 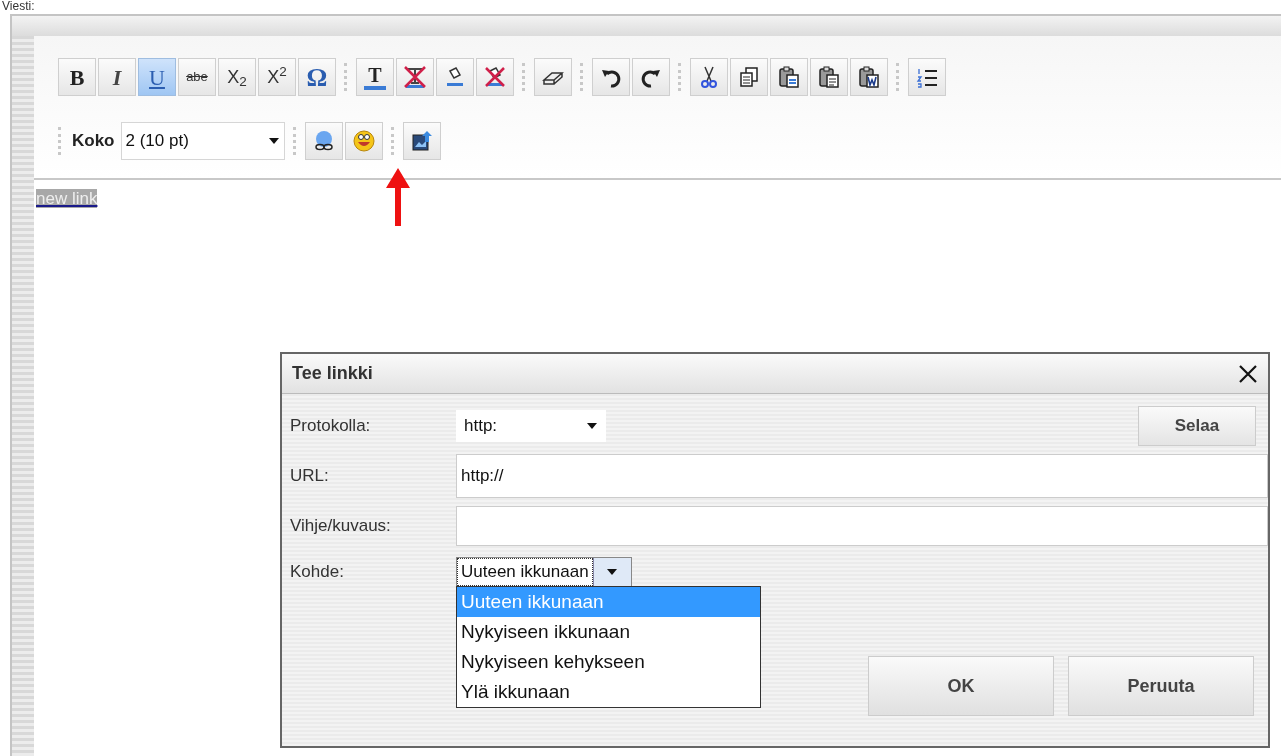 I want to click on link-button, so click(x=323, y=141).